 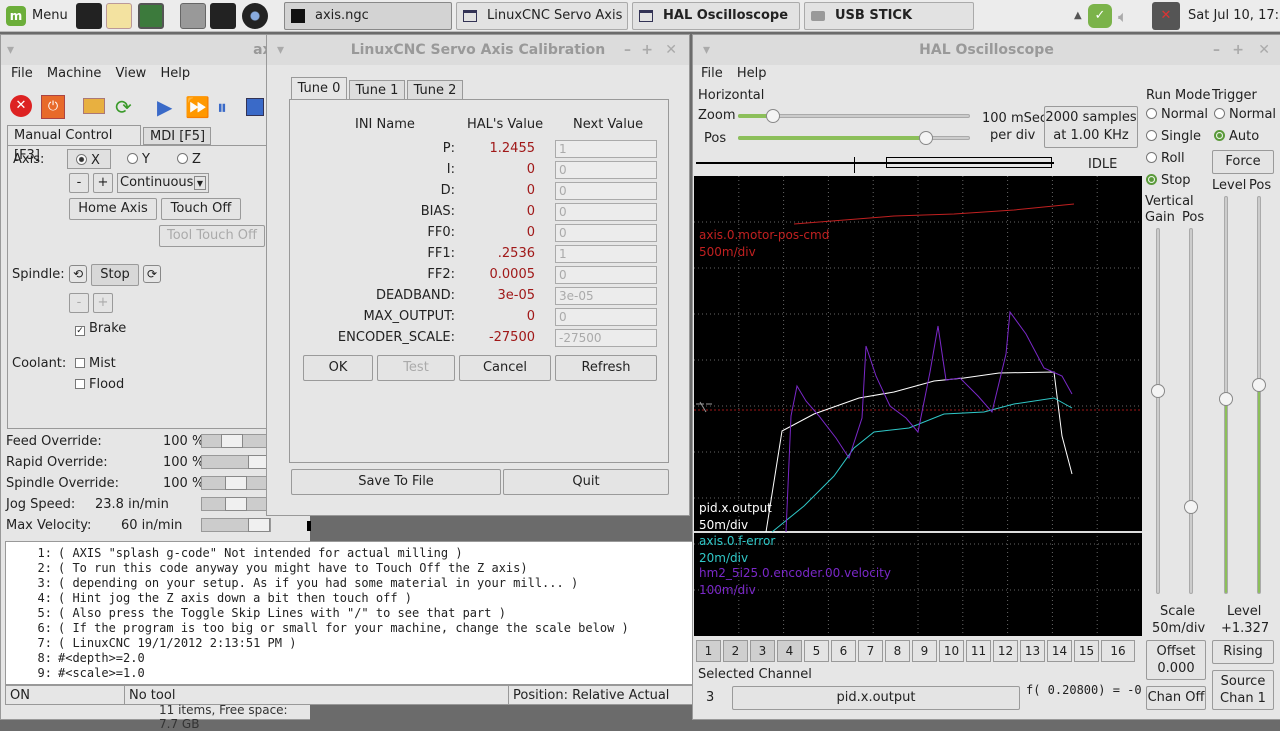 What do you see at coordinates (924, 651) in the screenshot?
I see `channel-button-9: 9` at bounding box center [924, 651].